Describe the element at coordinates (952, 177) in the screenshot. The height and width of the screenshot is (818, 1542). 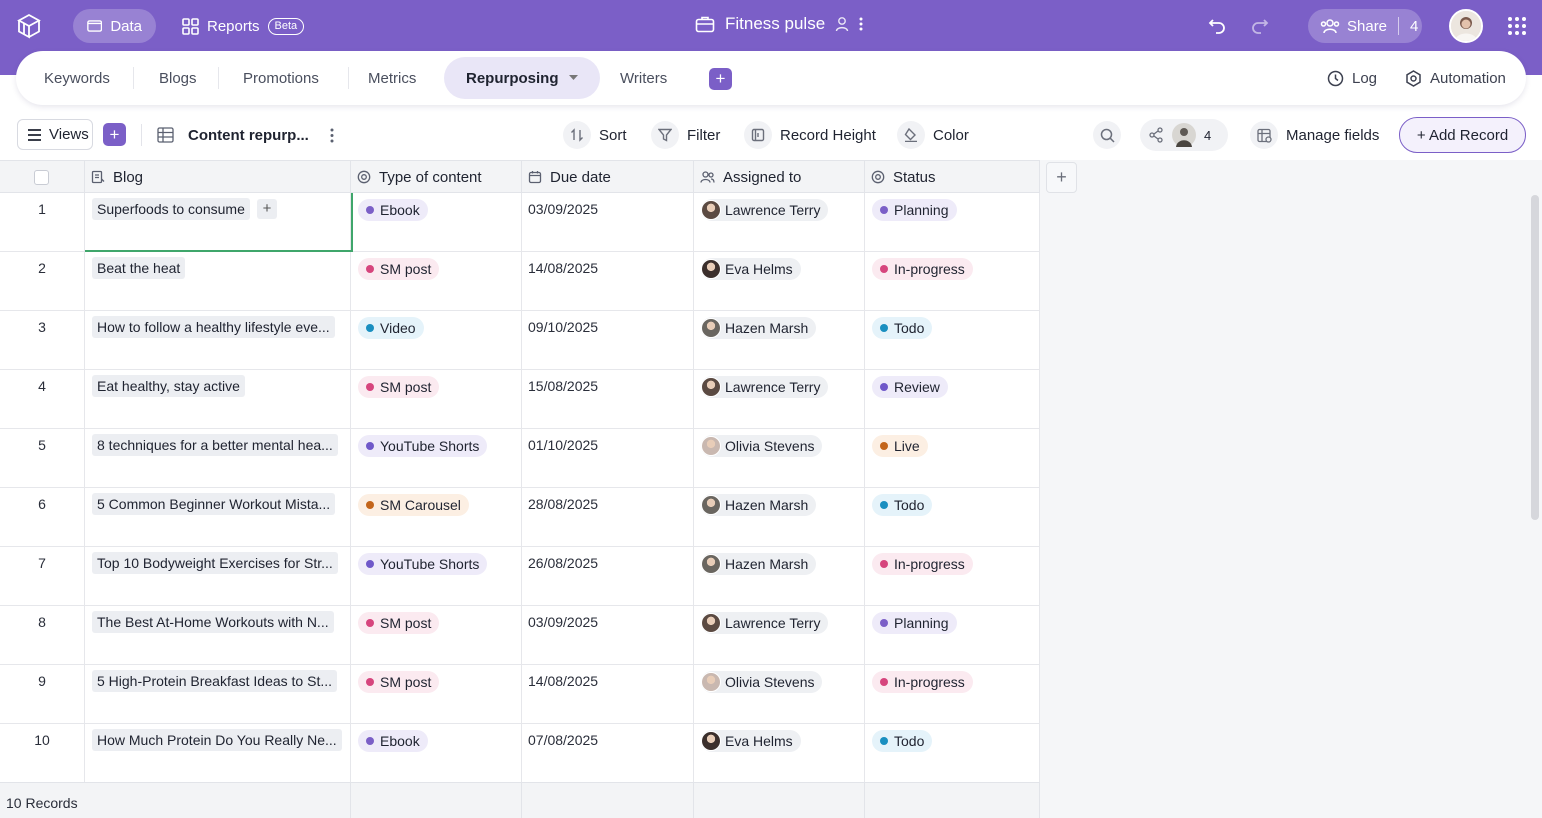
I see `header-status: Status` at that location.